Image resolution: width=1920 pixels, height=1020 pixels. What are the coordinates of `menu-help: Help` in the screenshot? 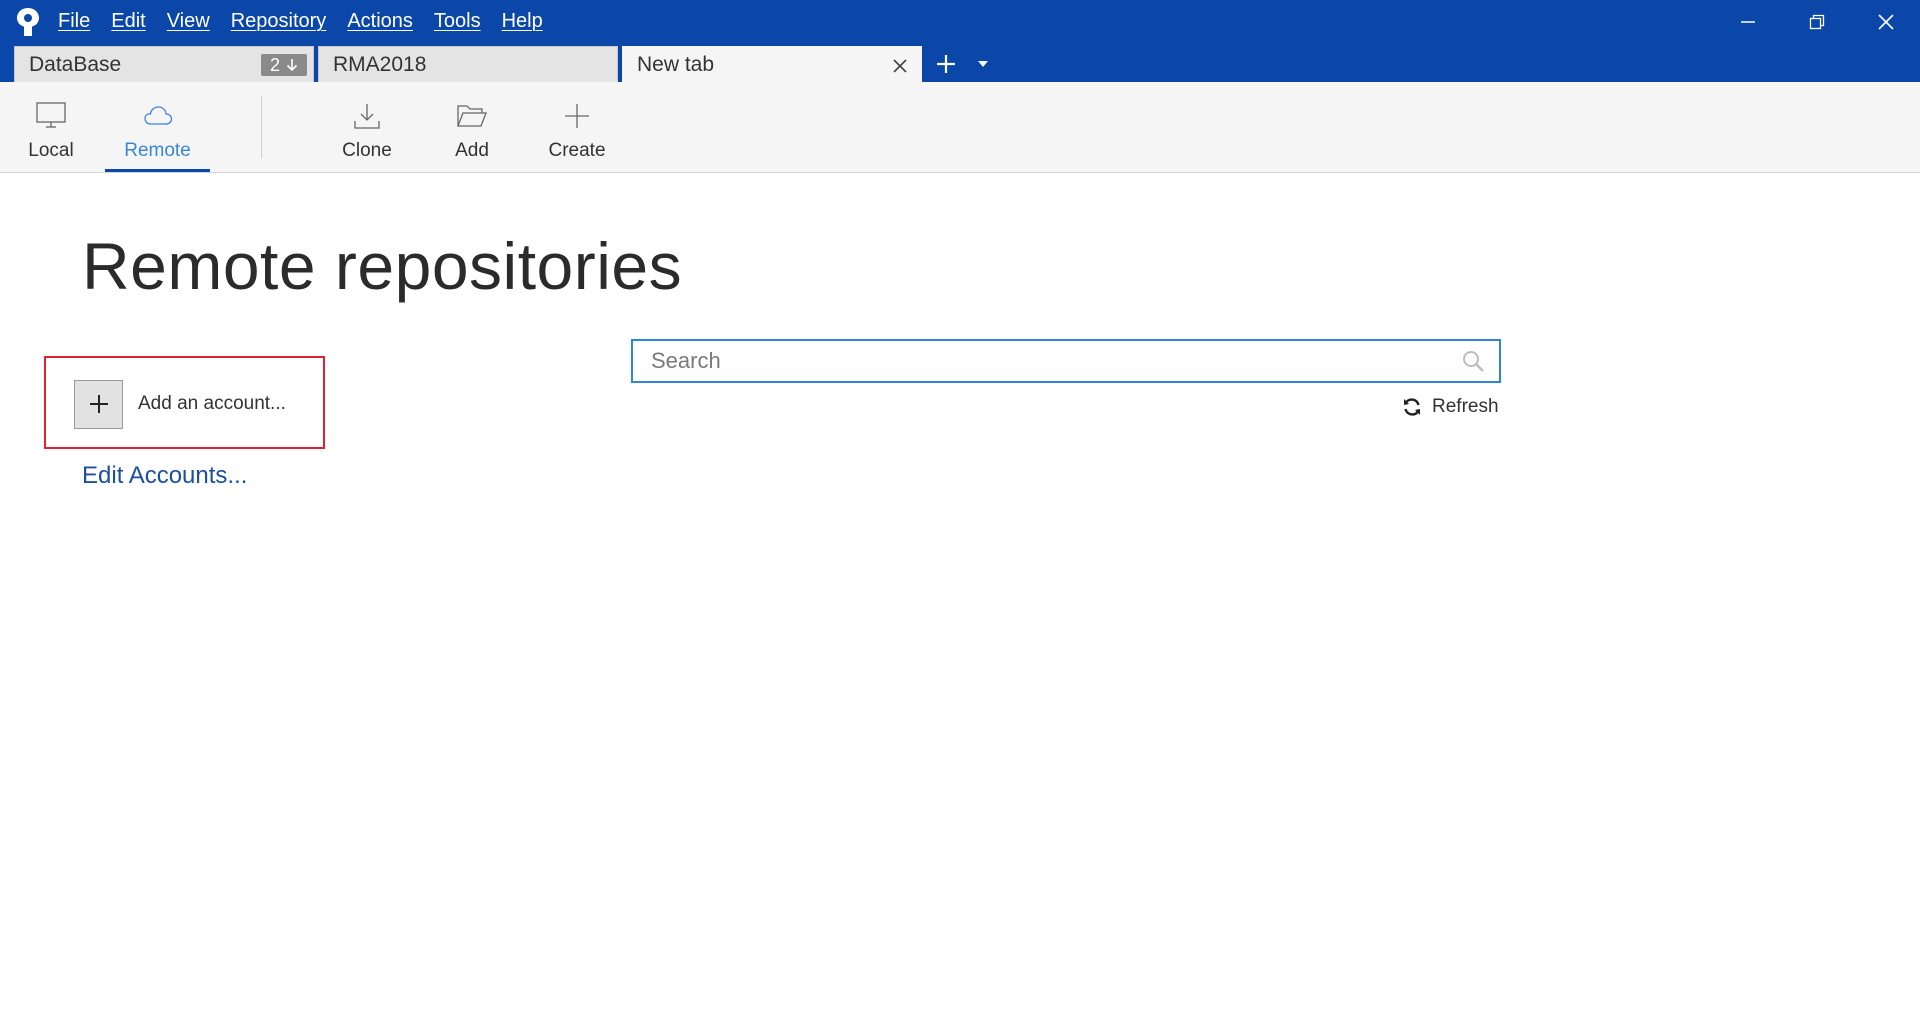 It's located at (522, 21).